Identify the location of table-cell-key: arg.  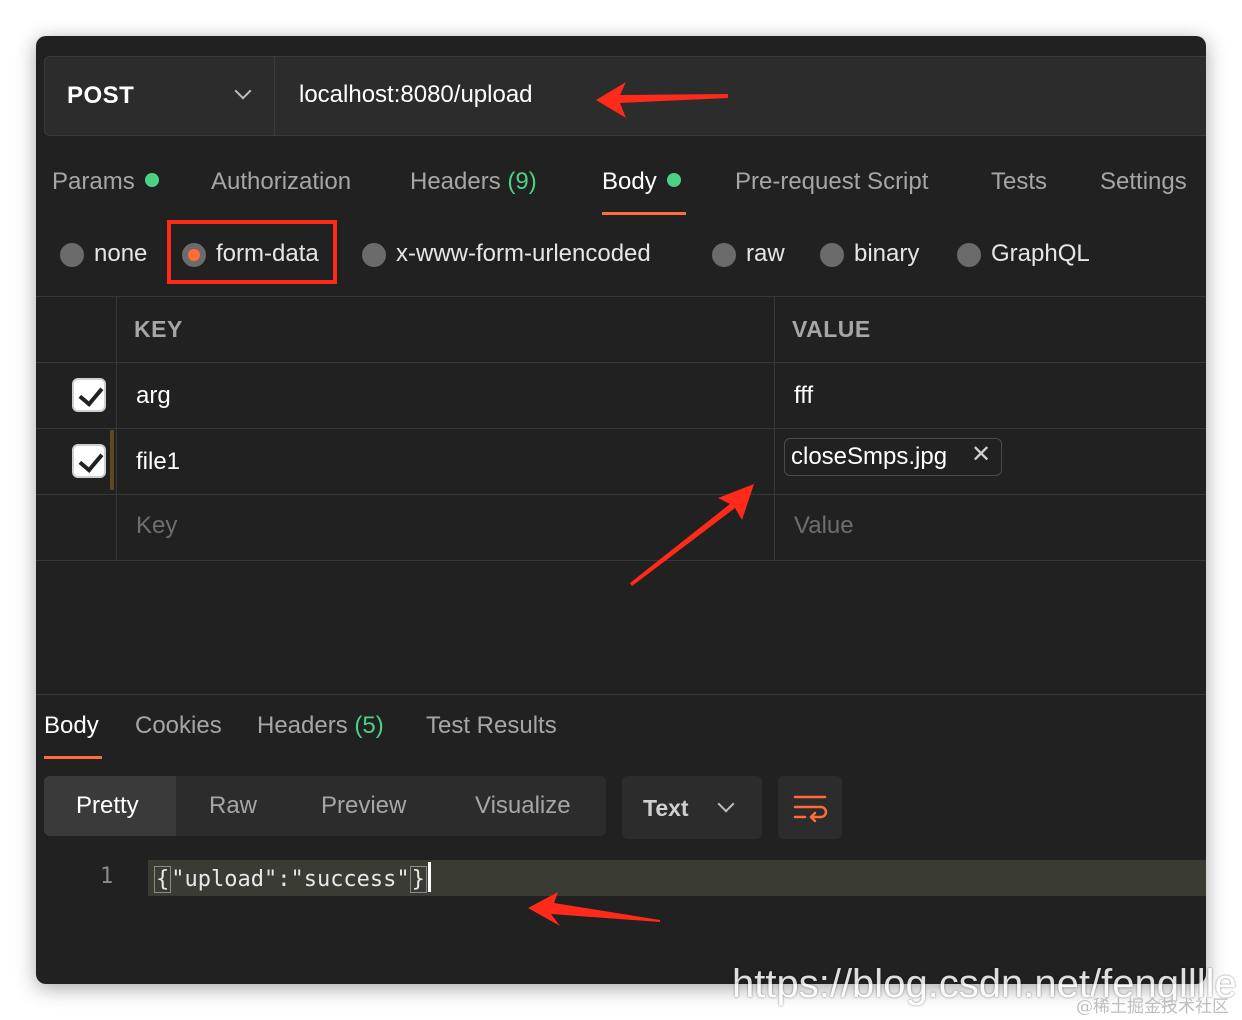
(153, 396).